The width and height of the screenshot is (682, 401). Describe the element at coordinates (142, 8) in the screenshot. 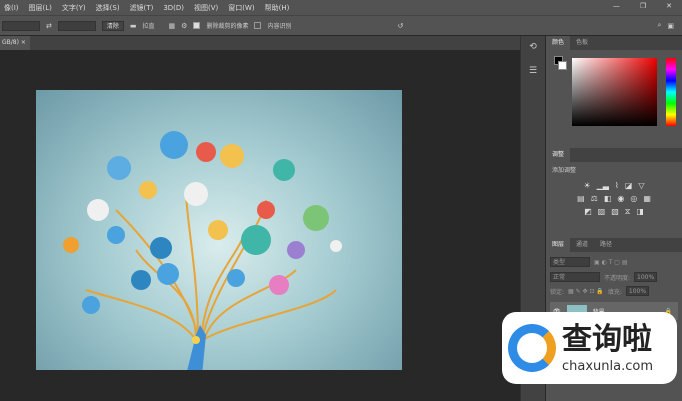

I see `menu-filter: 滤镜(T)` at that location.